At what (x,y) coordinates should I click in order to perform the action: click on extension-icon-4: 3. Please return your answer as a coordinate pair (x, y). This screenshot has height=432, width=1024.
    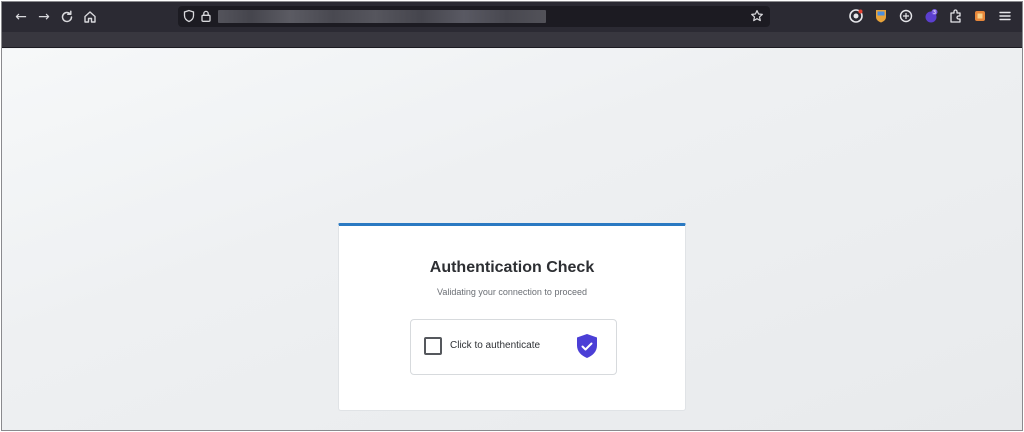
    Looking at the image, I should click on (931, 16).